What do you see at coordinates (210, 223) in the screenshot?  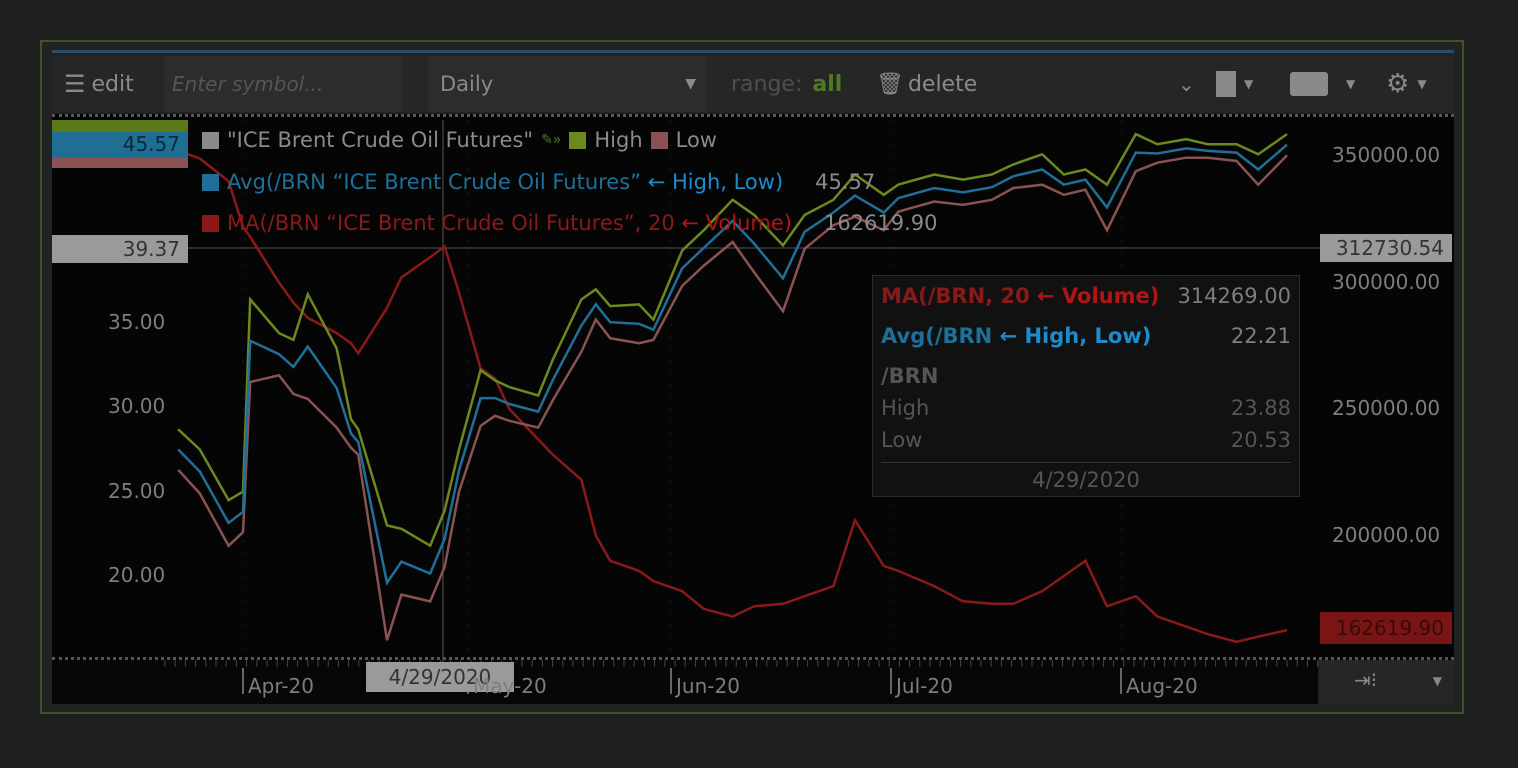 I see `legend-ma-swatch` at bounding box center [210, 223].